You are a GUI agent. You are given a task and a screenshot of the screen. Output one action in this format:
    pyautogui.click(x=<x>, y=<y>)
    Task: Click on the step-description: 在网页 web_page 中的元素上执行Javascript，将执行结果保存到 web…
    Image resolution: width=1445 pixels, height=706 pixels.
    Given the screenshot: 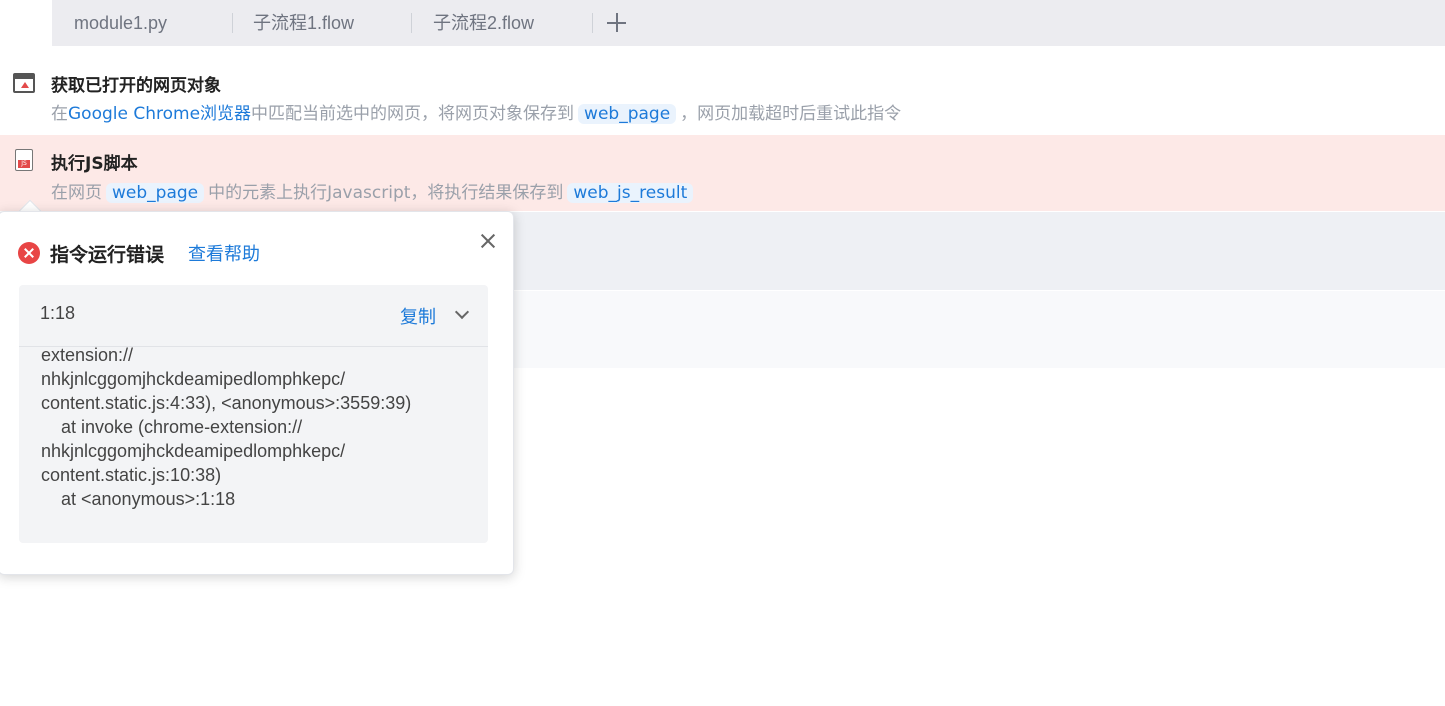 What is the action you would take?
    pyautogui.click(x=374, y=190)
    